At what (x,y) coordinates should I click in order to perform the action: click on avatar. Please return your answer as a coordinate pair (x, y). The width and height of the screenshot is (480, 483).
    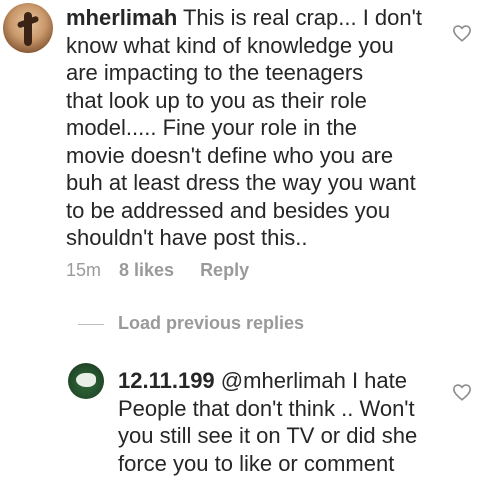
    Looking at the image, I should click on (28, 28).